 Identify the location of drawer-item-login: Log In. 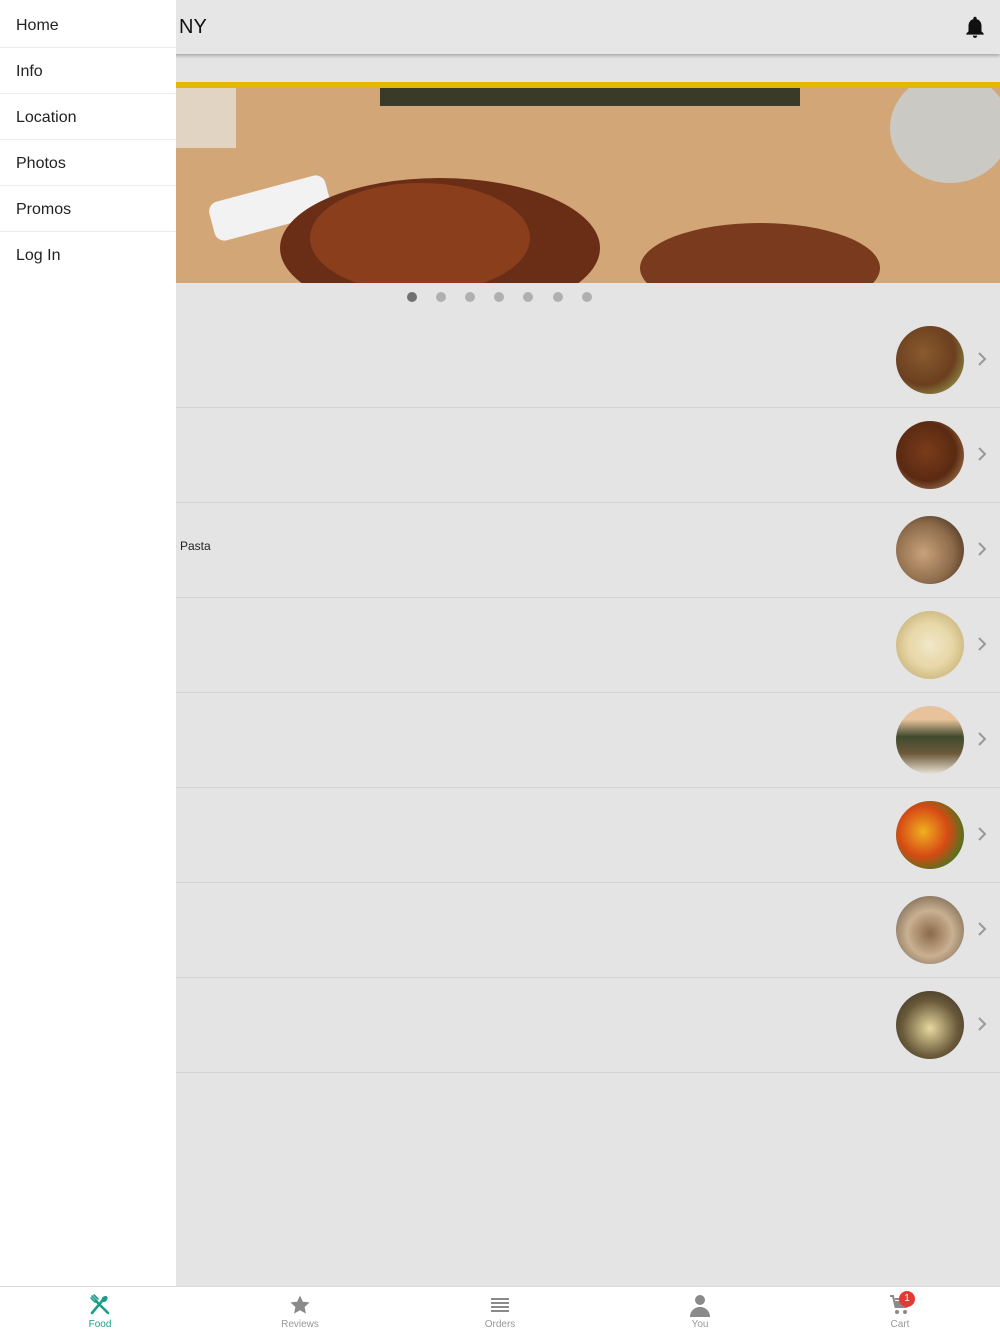
(88, 254).